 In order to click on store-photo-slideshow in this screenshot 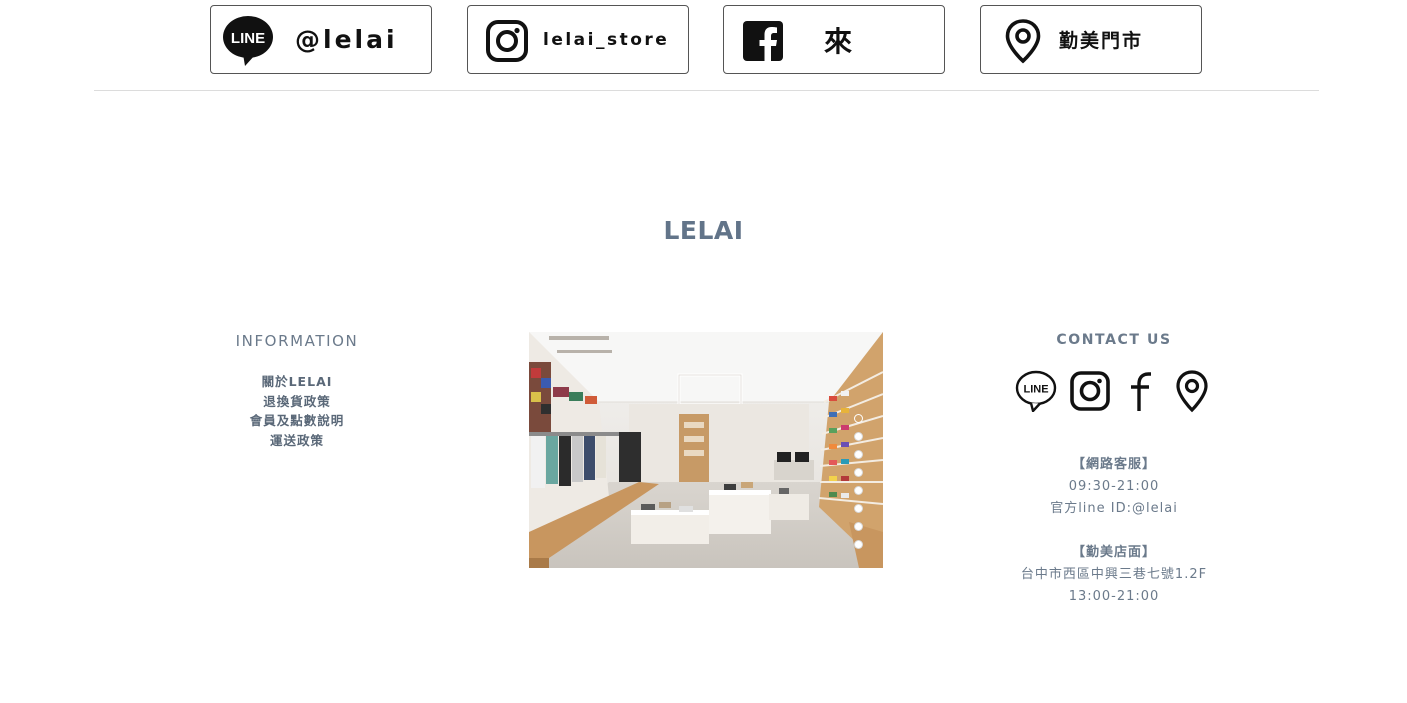, I will do `click(706, 450)`.